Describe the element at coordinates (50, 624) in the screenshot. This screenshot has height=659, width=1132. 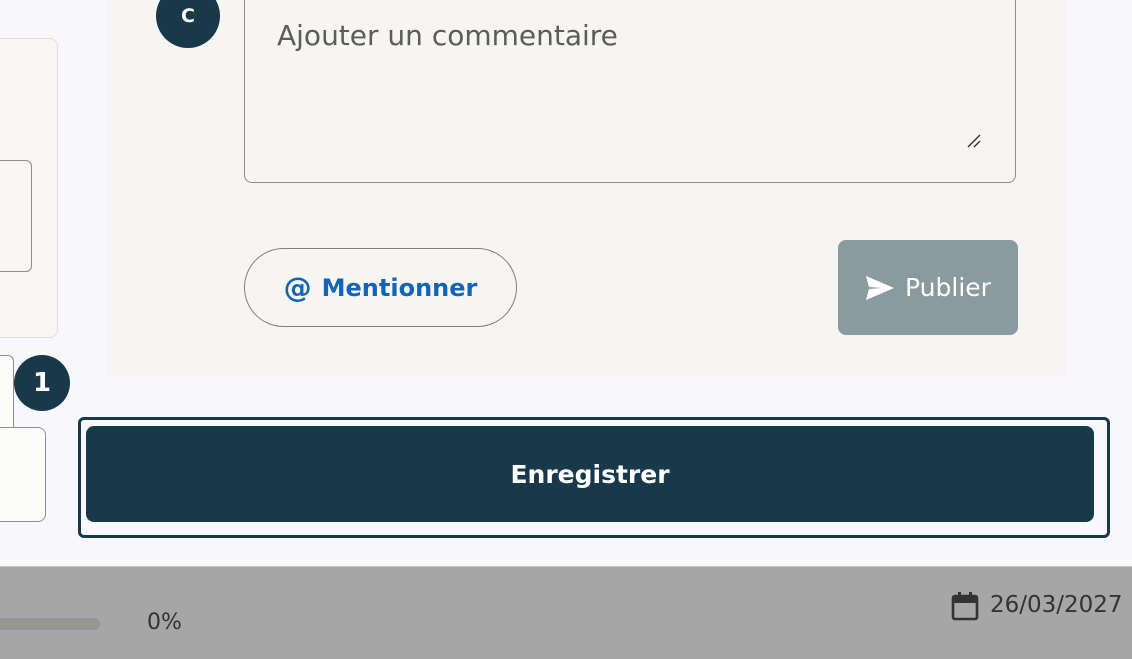
I see `progress-bar` at that location.